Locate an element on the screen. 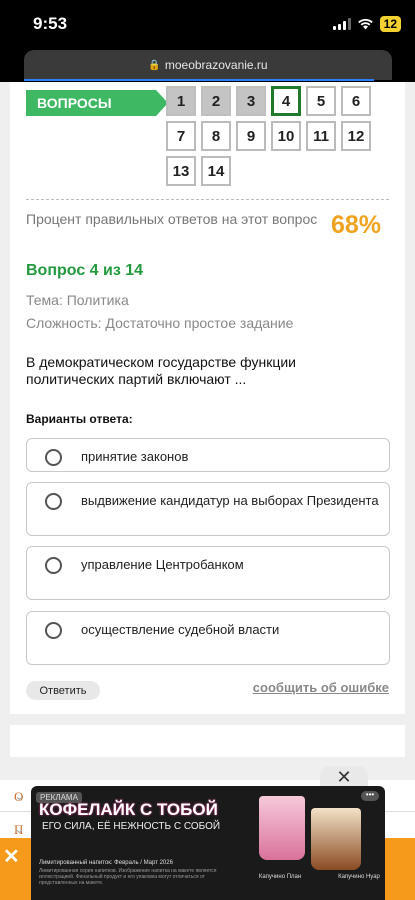 The image size is (415, 900). question-number-5: 5 is located at coordinates (321, 101).